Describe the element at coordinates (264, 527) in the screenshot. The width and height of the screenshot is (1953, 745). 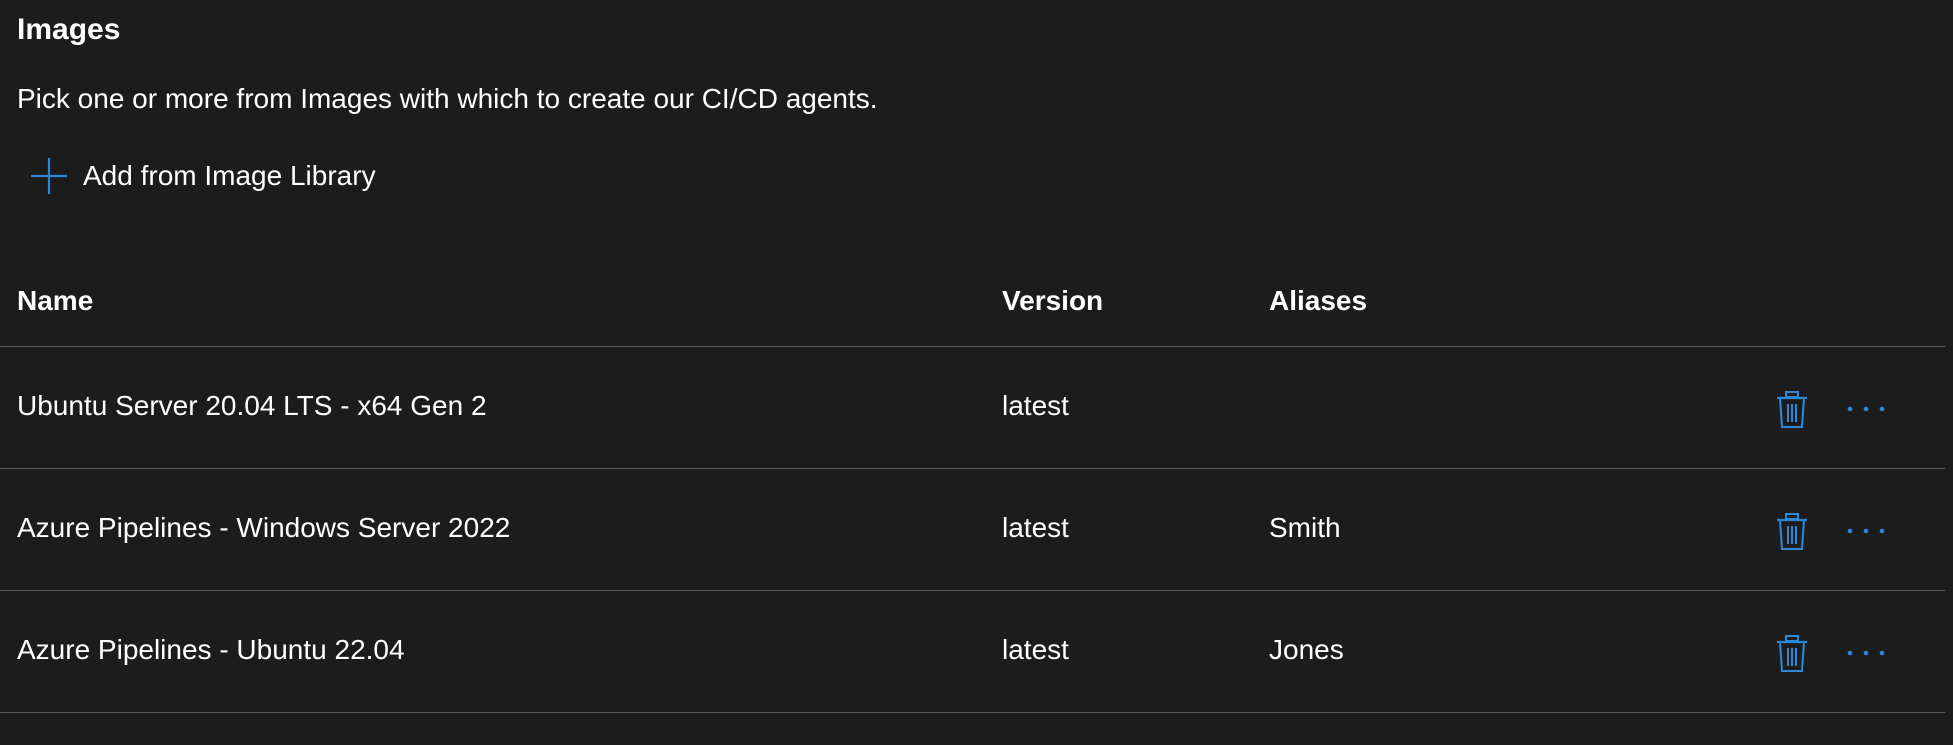
I see `image-name-cell: Azure Pipelines - Windows Server 2022` at that location.